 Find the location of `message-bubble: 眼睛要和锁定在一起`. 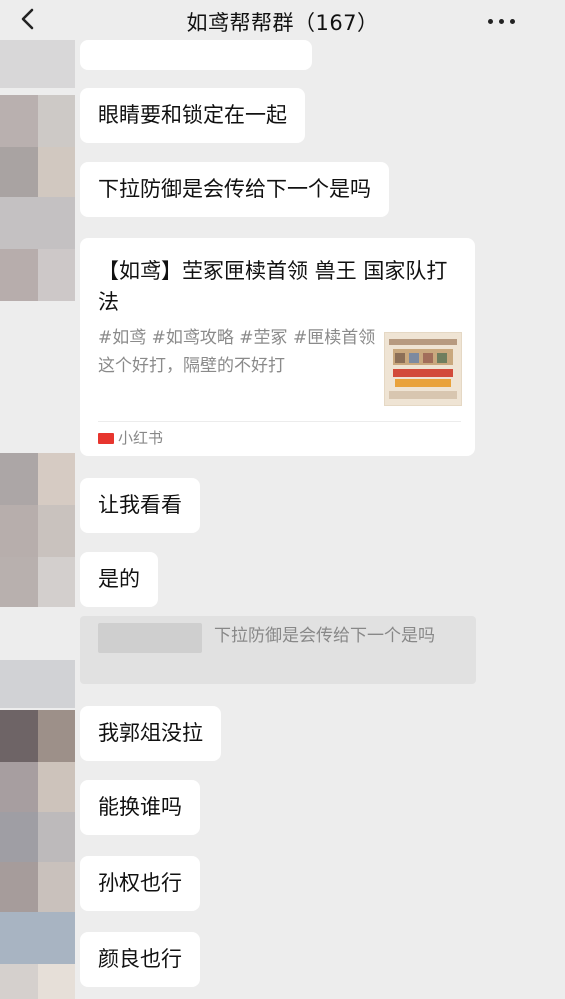

message-bubble: 眼睛要和锁定在一起 is located at coordinates (192, 115).